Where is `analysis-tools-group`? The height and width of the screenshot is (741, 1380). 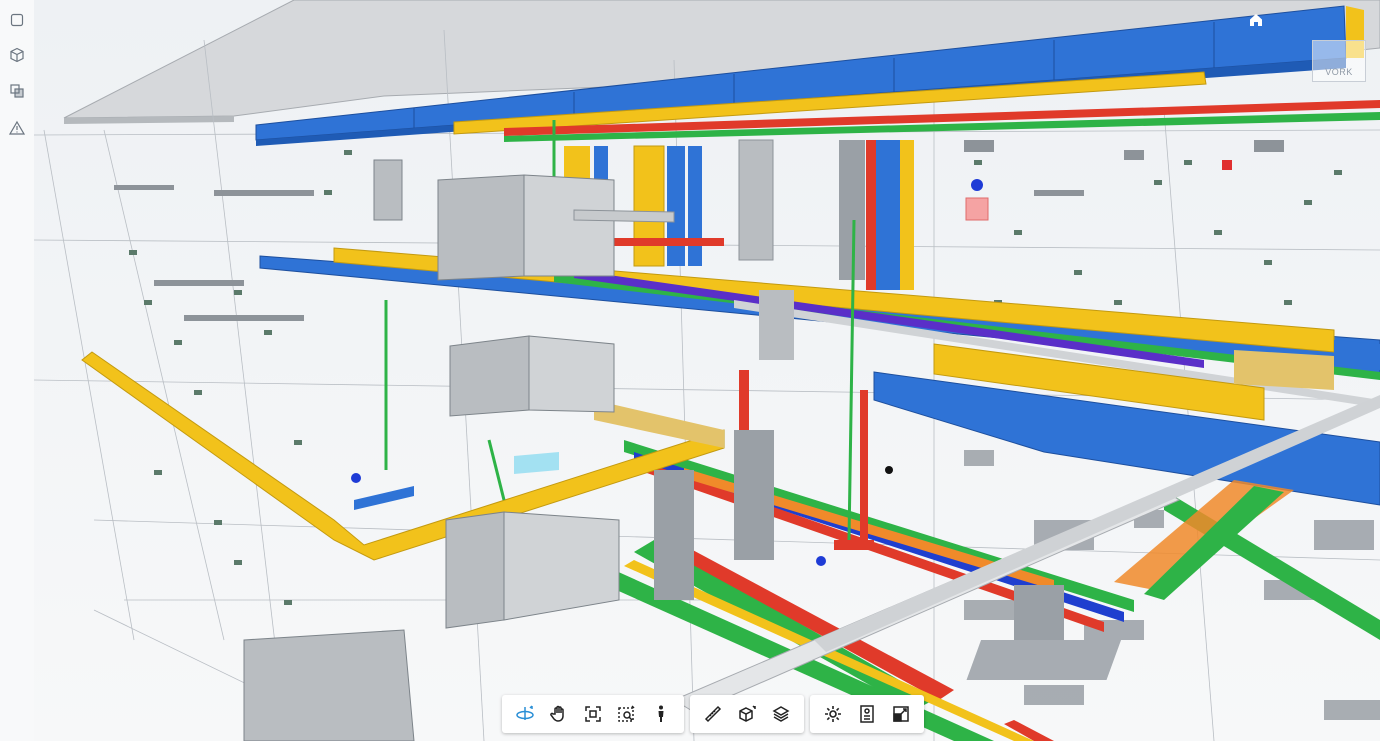 analysis-tools-group is located at coordinates (747, 714).